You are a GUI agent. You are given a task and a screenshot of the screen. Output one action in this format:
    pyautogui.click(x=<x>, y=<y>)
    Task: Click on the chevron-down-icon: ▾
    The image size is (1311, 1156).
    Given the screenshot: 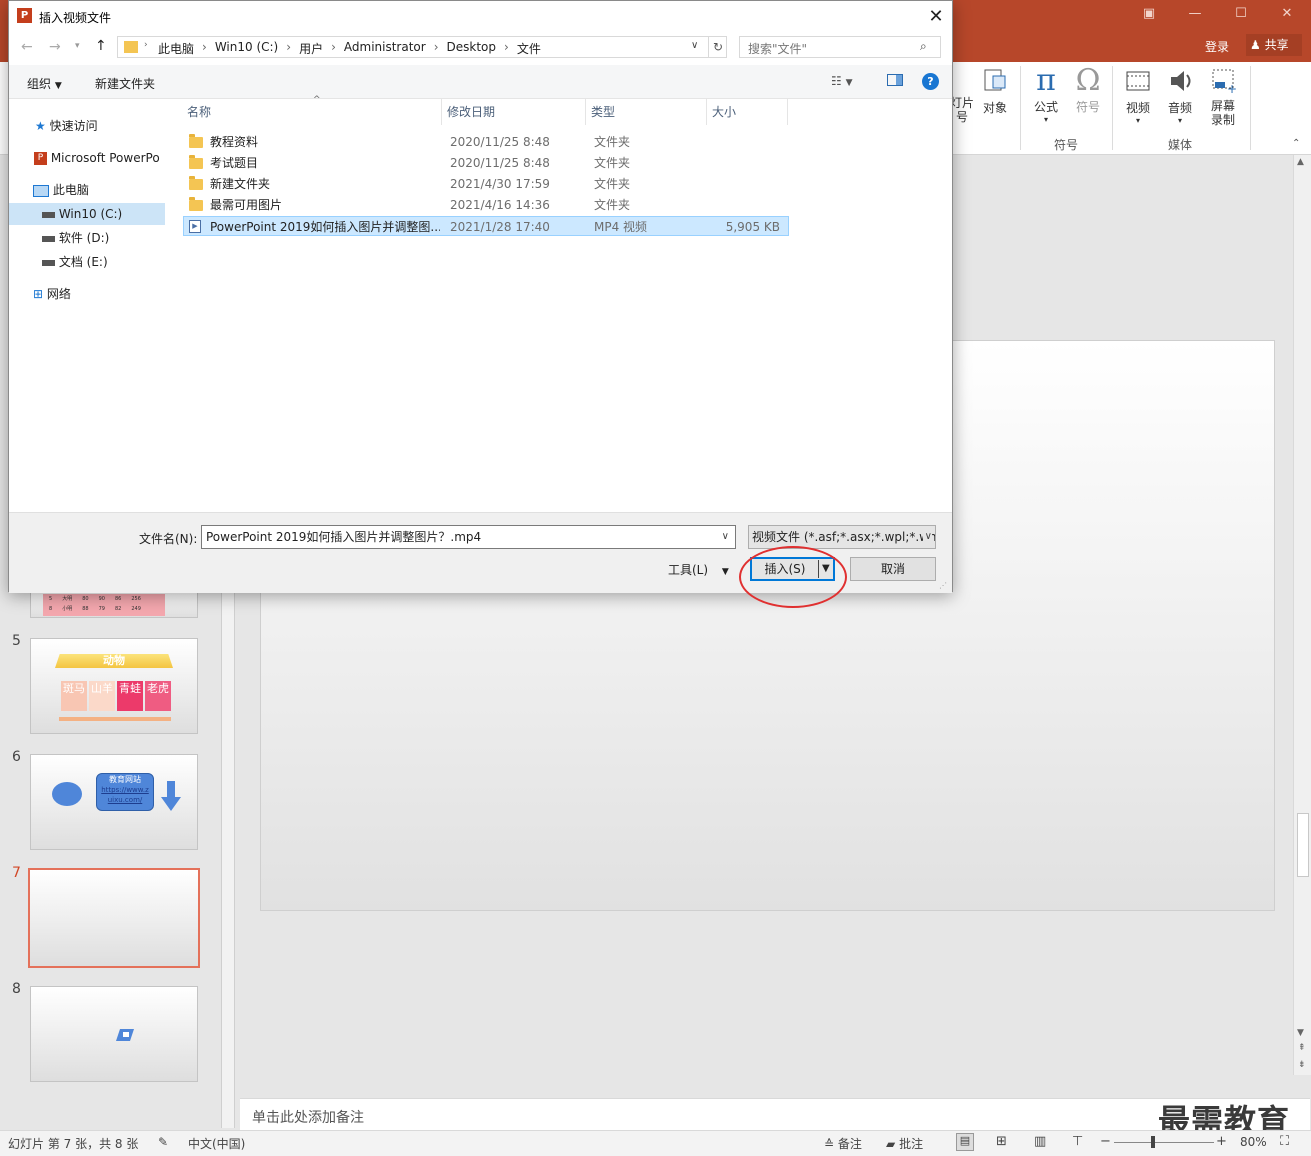 What is the action you would take?
    pyautogui.click(x=1179, y=120)
    